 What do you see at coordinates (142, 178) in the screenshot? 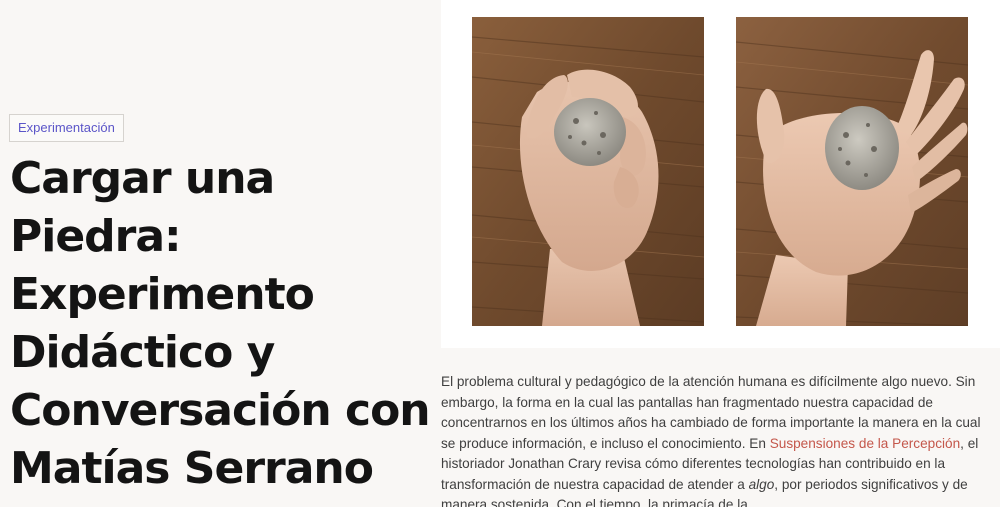
I see `title-line: Cargar una` at bounding box center [142, 178].